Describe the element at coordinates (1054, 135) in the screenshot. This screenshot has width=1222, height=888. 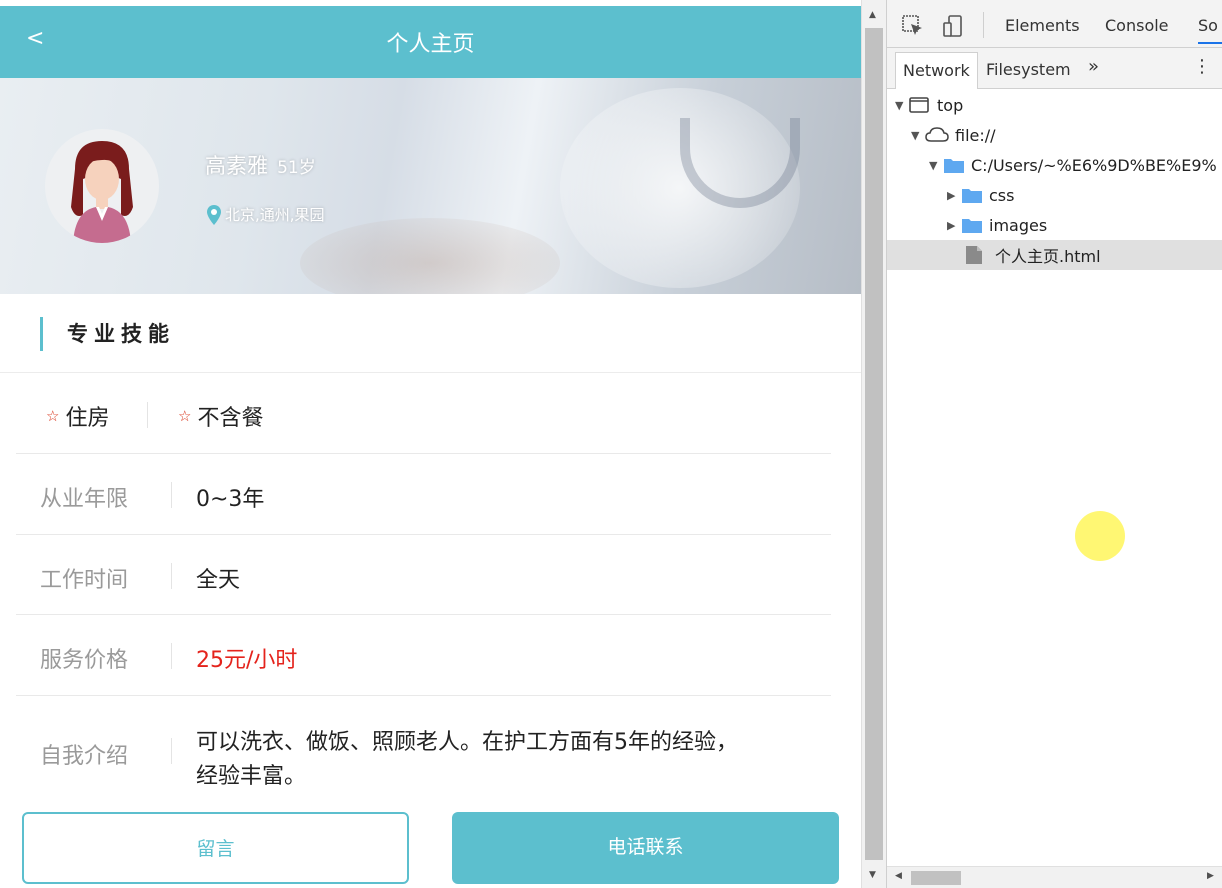
I see `tree-node-origin: ▼ file://` at that location.